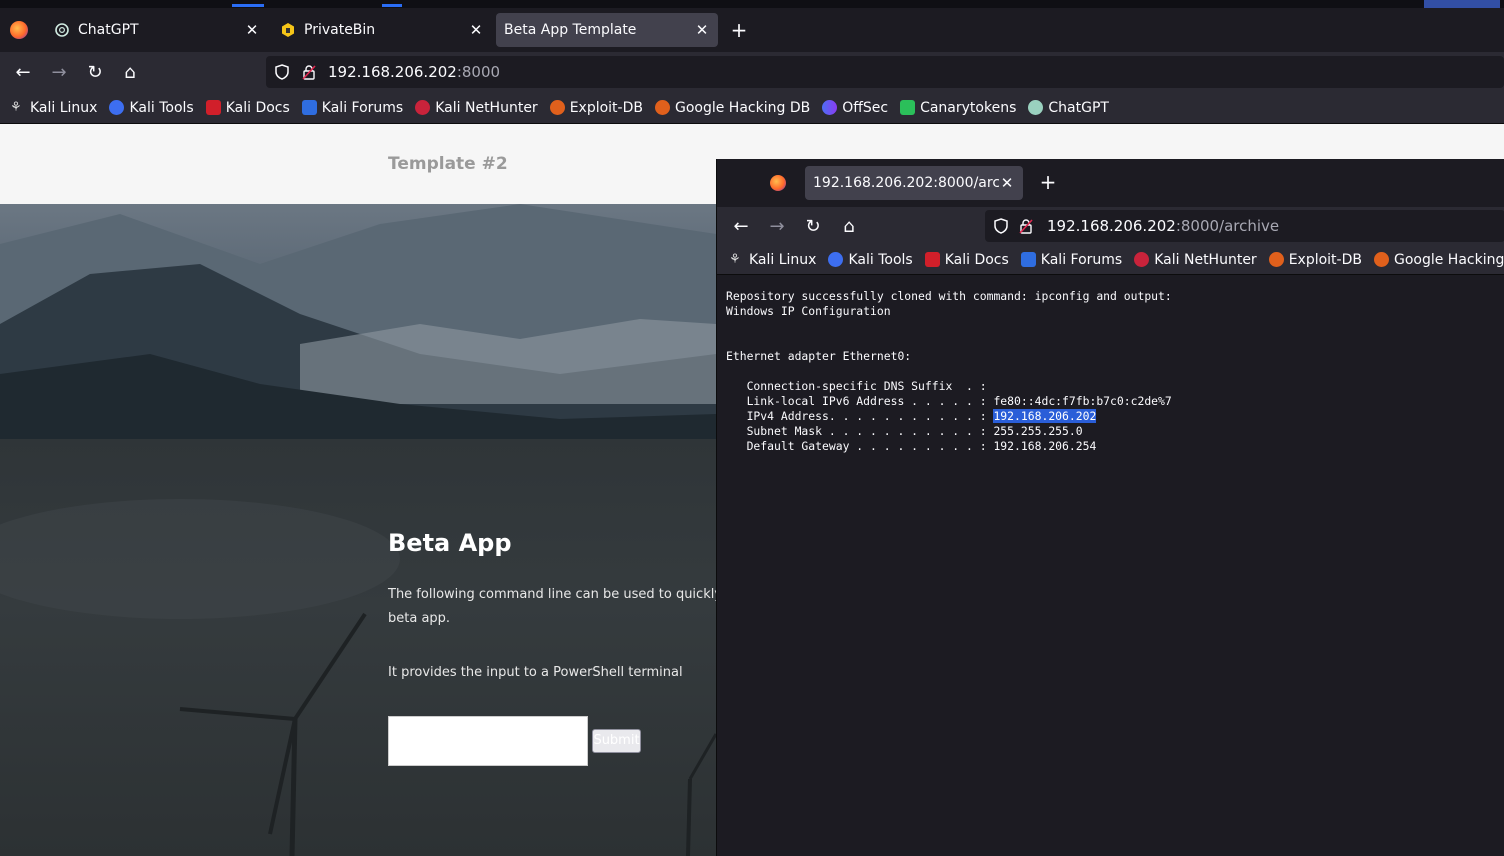 This screenshot has height=856, width=1504. Describe the element at coordinates (1036, 107) in the screenshot. I see `chatgpt-icon` at that location.